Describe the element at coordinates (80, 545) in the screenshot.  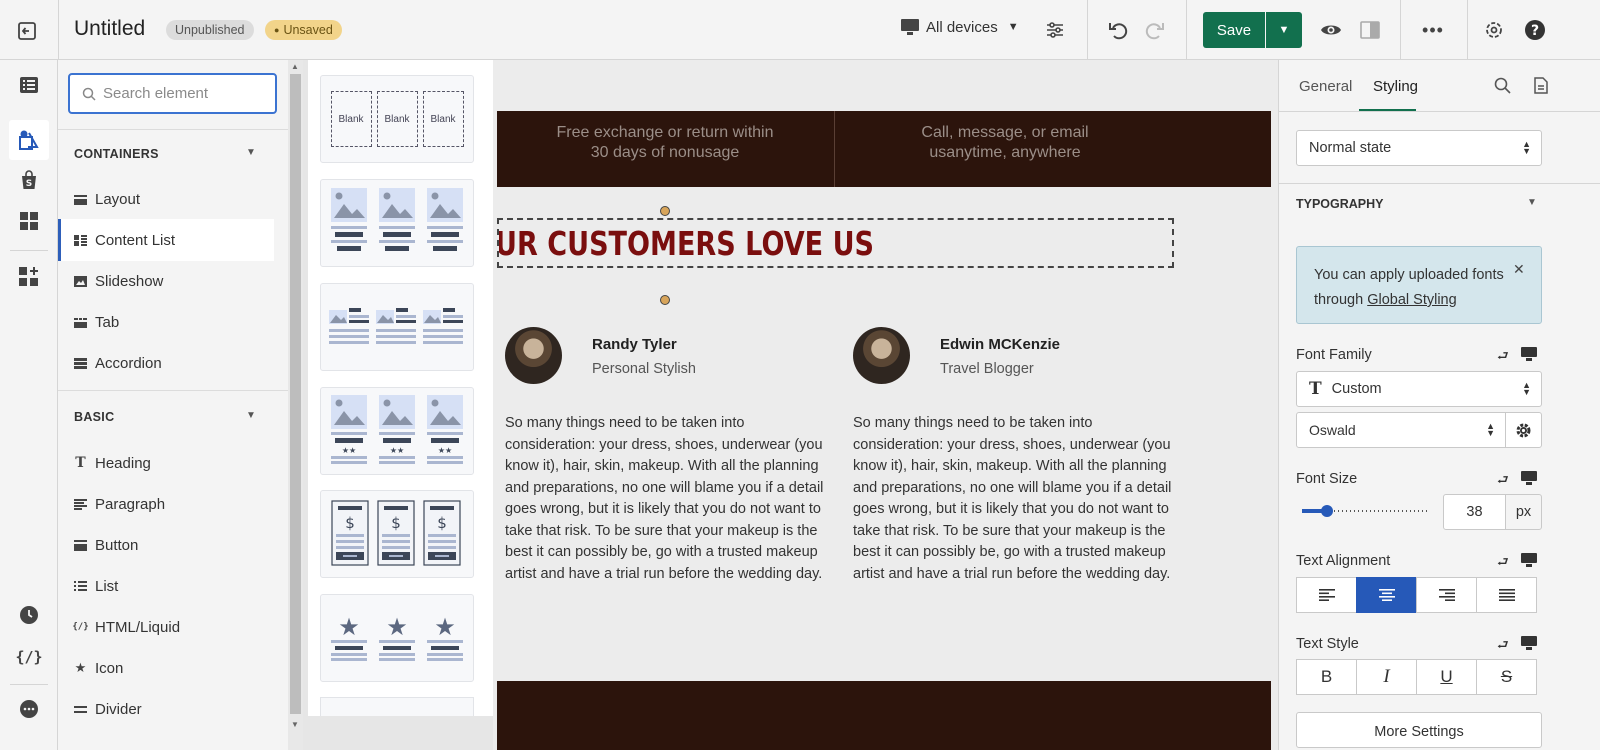
I see `button-icon` at that location.